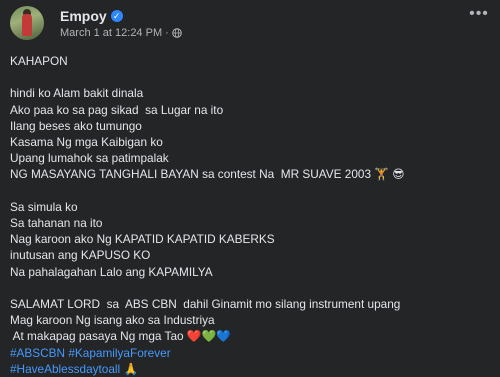  Describe the element at coordinates (89, 158) in the screenshot. I see `post-line: Upang lumahok sa patimpalak` at that location.